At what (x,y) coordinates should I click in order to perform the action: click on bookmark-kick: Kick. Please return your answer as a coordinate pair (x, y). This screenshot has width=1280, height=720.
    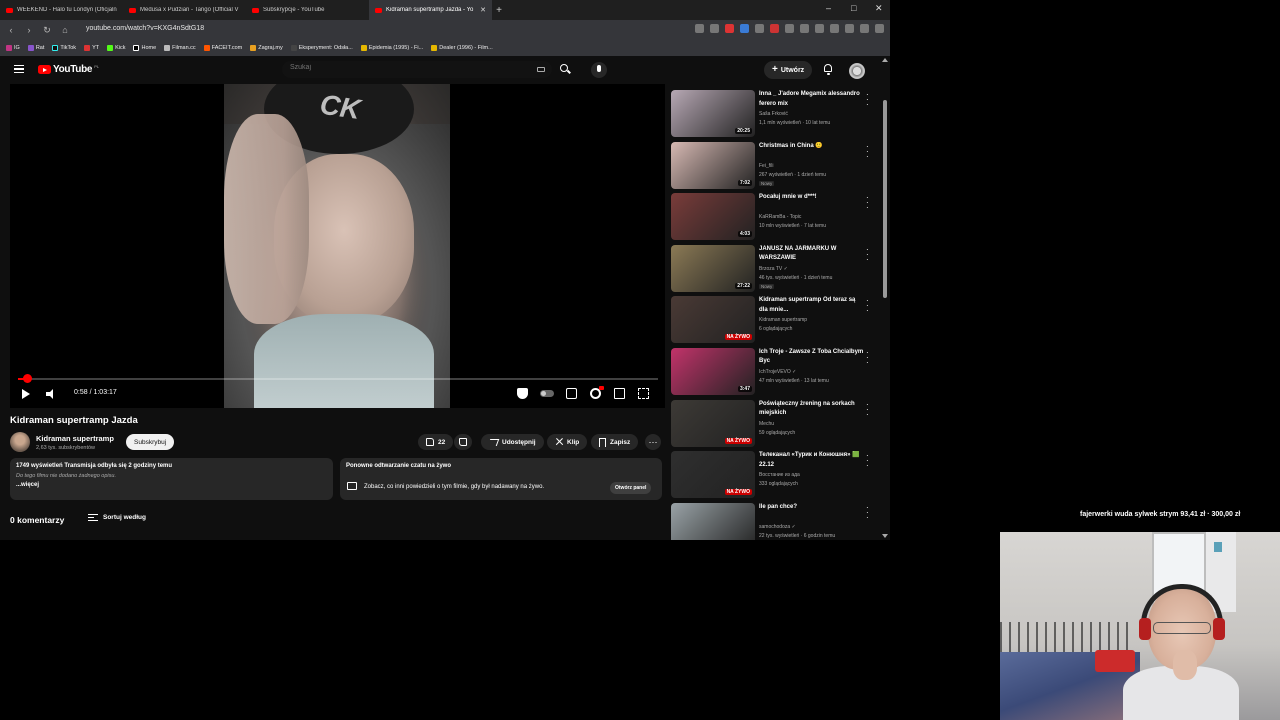
    Looking at the image, I should click on (116, 48).